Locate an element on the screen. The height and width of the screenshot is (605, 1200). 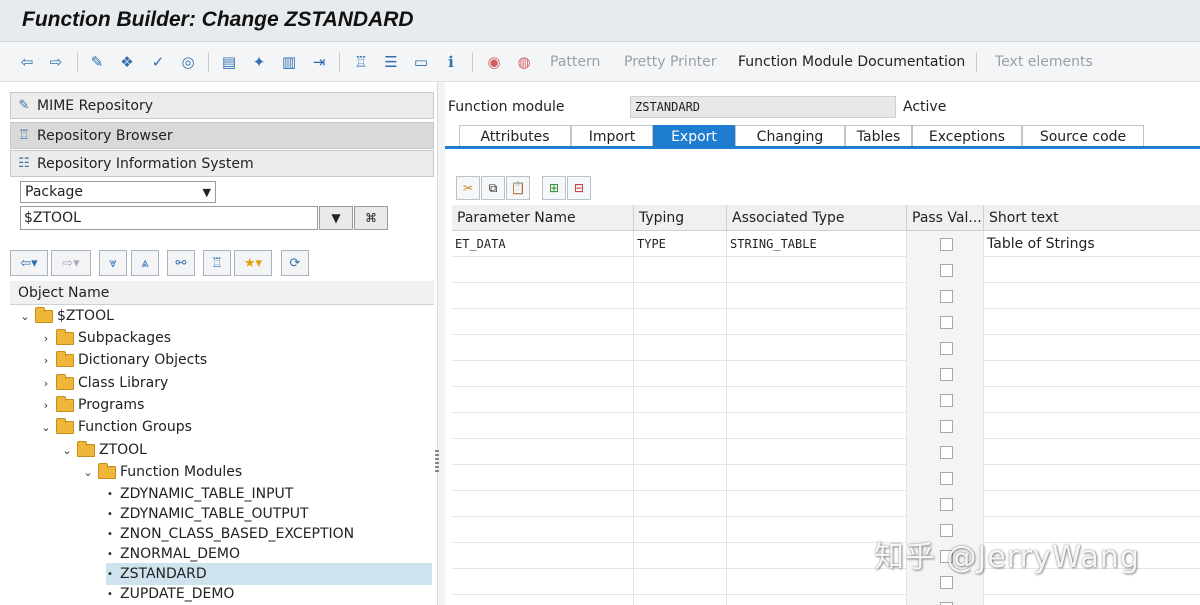
tree-node-package: ⌄ $ZTOOL is located at coordinates (66, 316).